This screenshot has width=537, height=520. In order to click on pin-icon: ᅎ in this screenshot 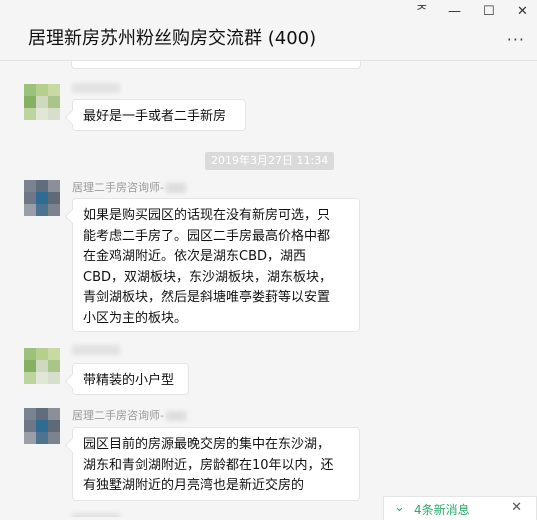, I will do `click(422, 12)`.